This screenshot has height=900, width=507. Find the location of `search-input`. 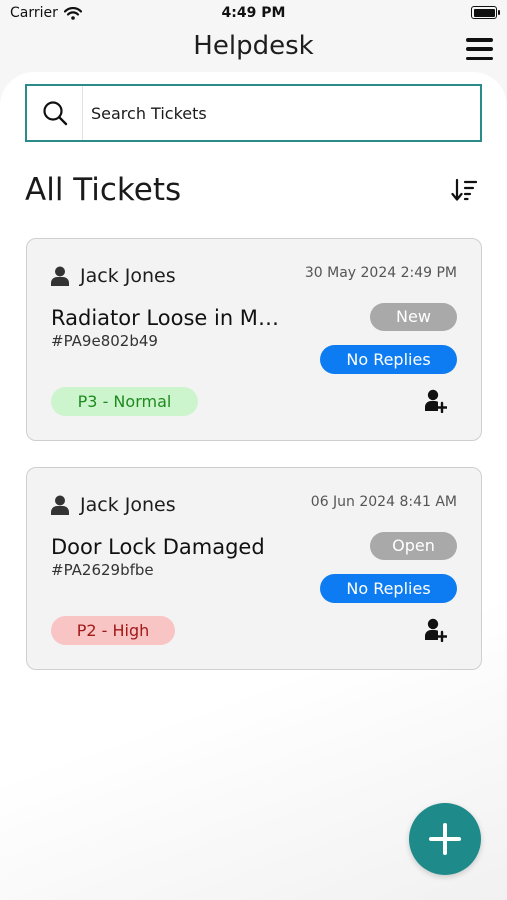

search-input is located at coordinates (281, 113).